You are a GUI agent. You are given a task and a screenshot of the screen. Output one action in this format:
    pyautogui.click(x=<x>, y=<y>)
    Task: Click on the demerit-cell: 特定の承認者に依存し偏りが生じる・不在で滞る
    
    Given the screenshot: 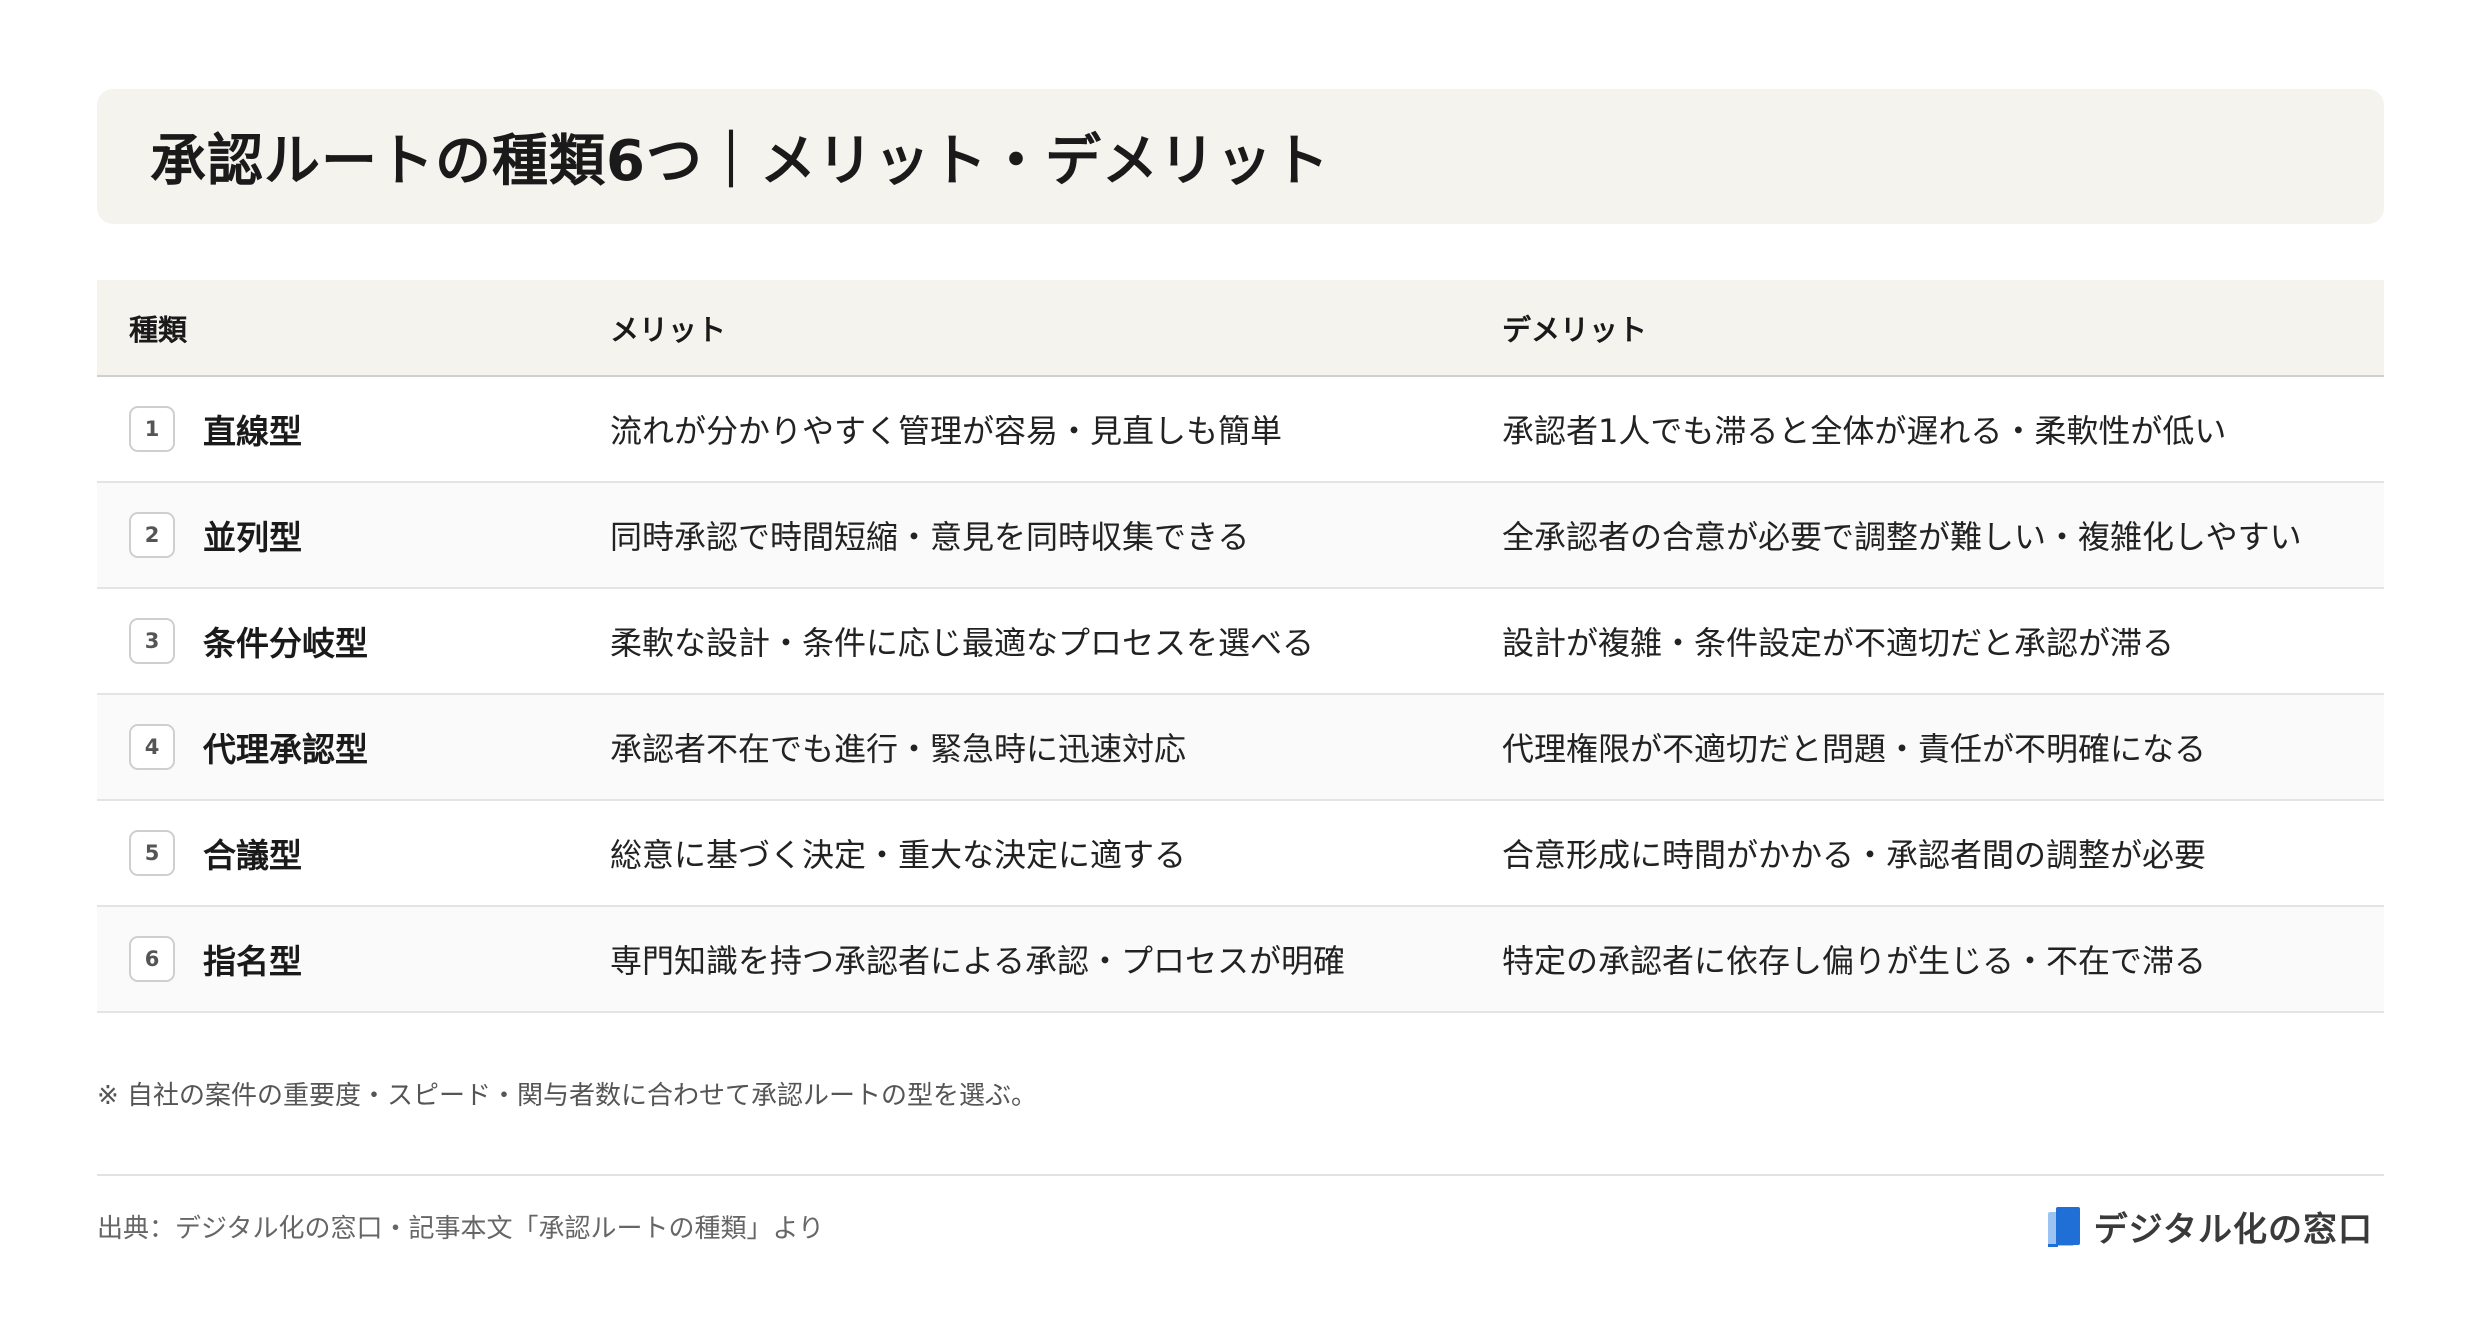 What is the action you would take?
    pyautogui.click(x=1938, y=959)
    